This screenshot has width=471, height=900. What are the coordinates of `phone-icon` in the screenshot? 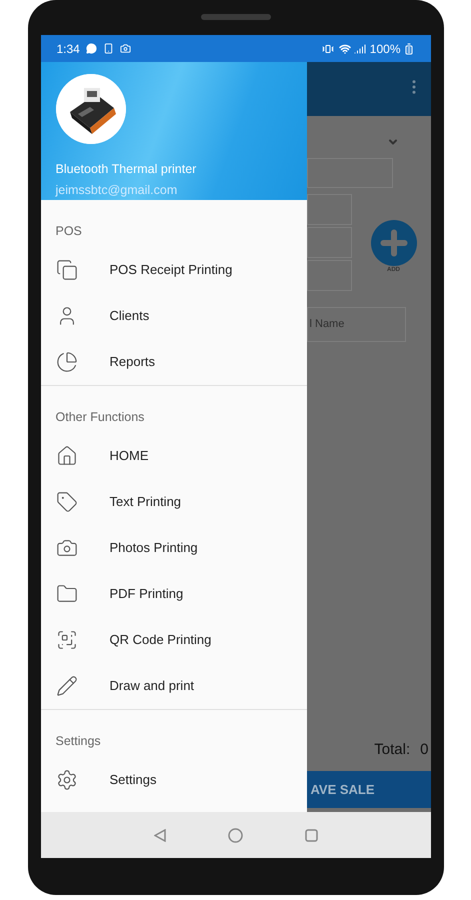 It's located at (108, 48).